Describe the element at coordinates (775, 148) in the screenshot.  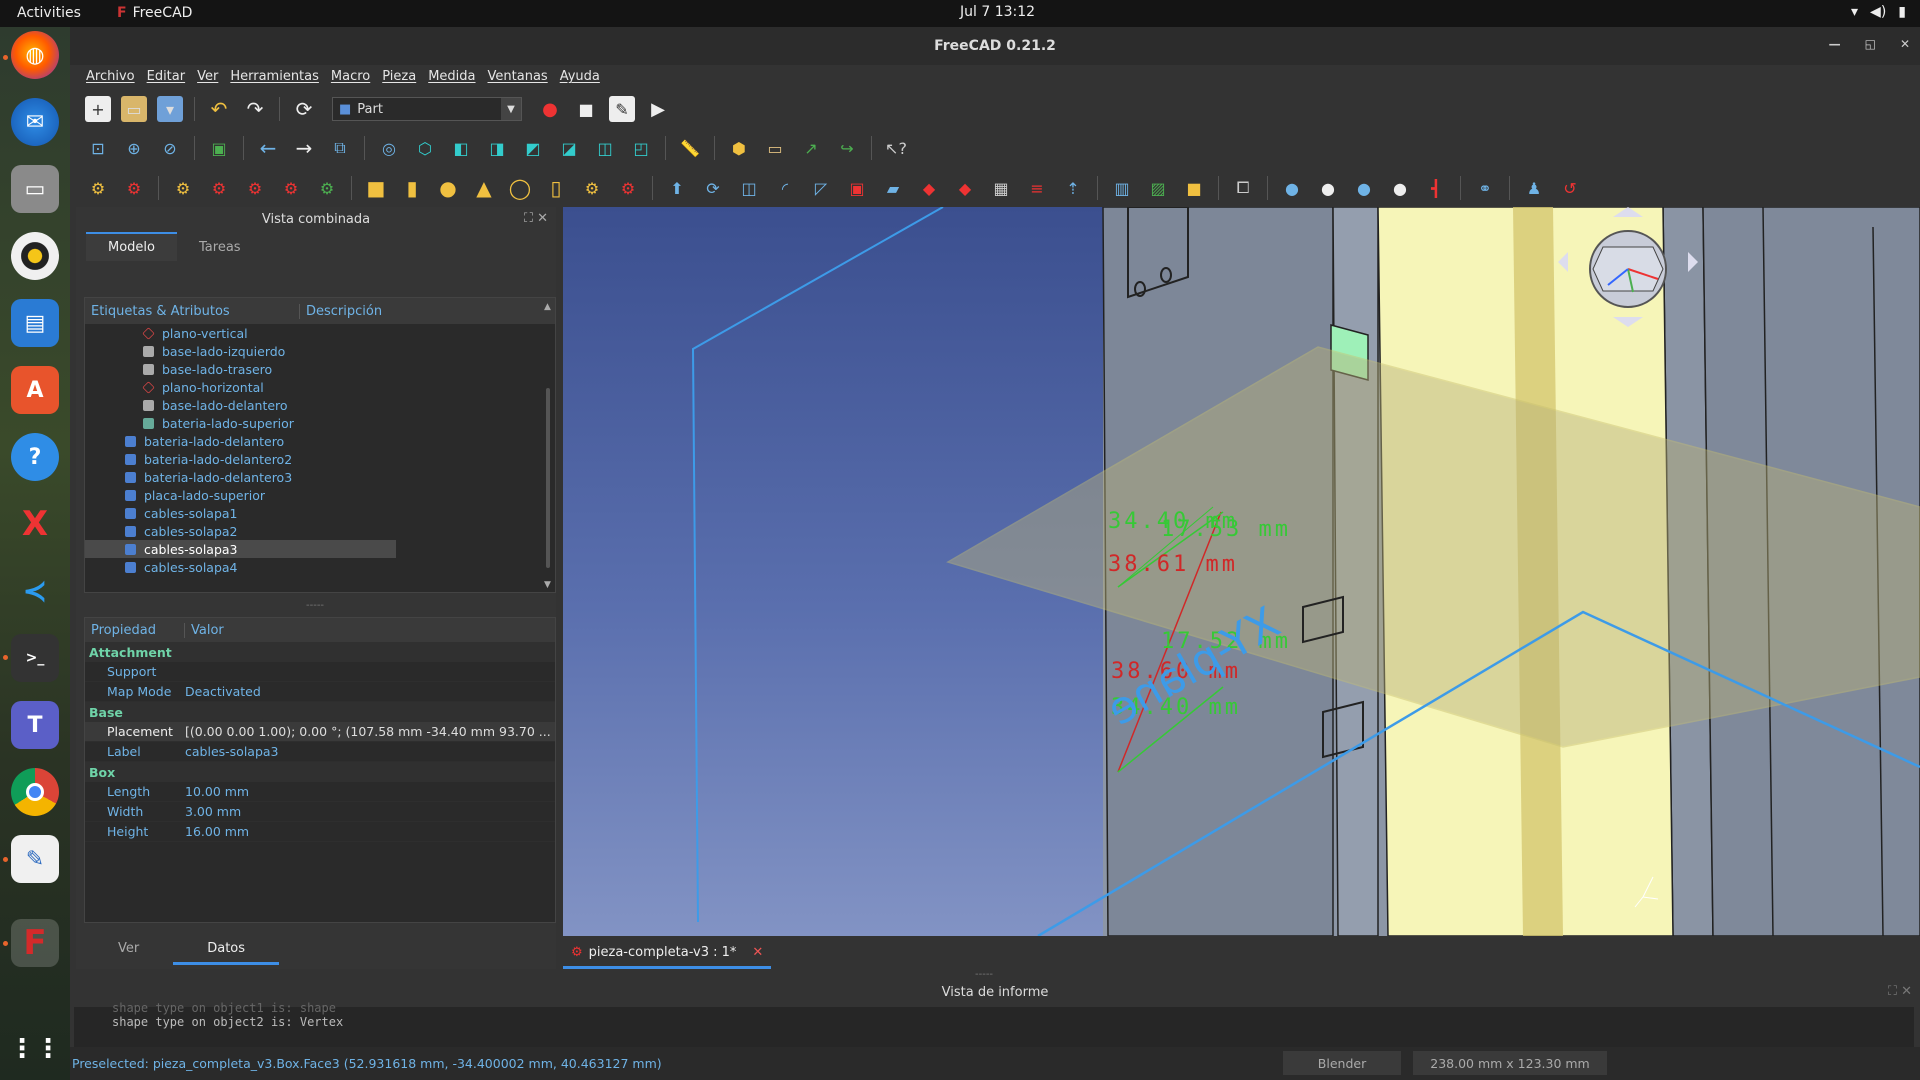
I see `group-icon: ▭` at that location.